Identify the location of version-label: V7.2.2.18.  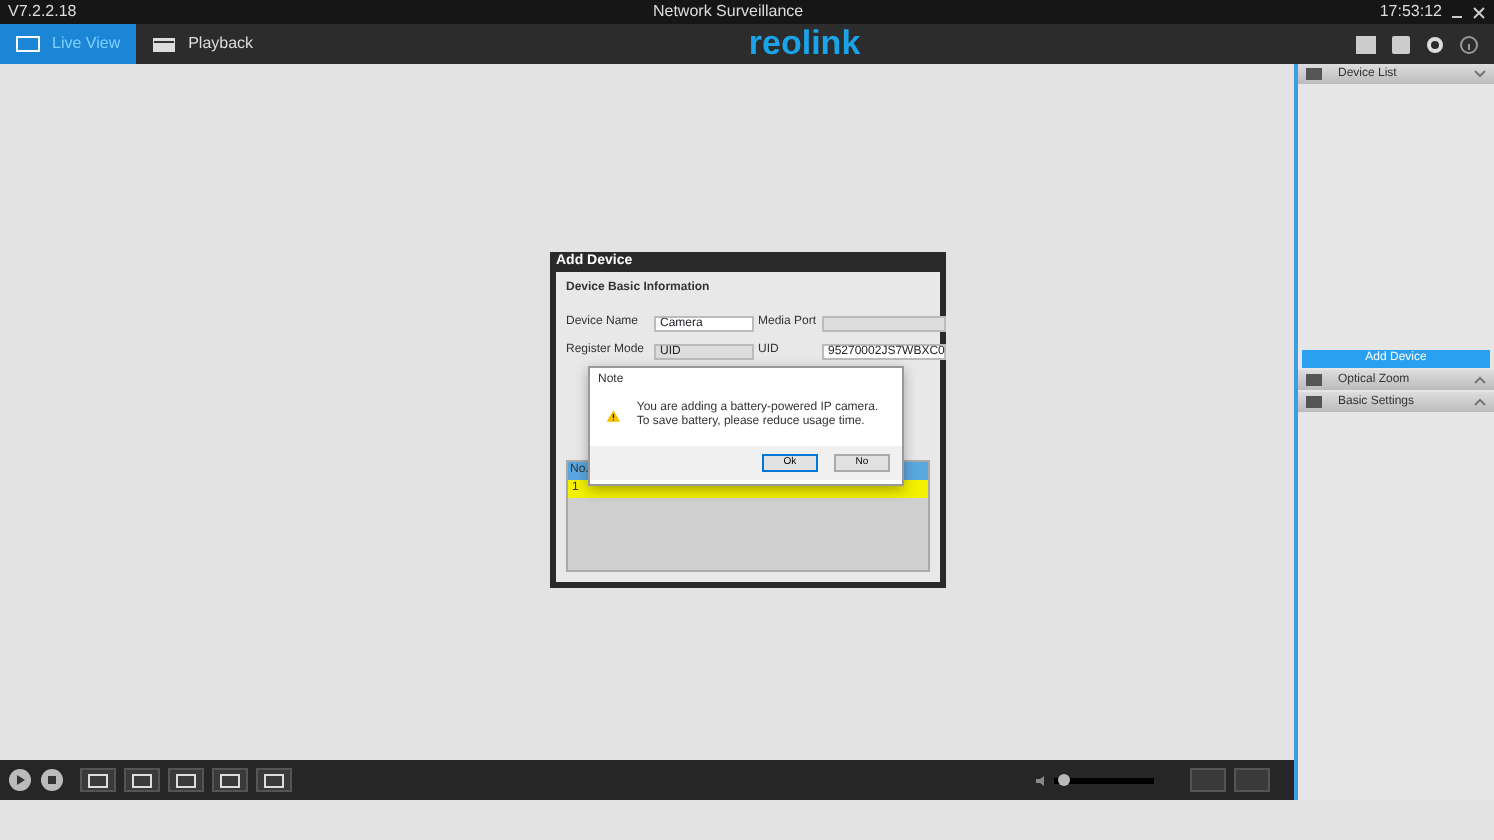
(42, 12).